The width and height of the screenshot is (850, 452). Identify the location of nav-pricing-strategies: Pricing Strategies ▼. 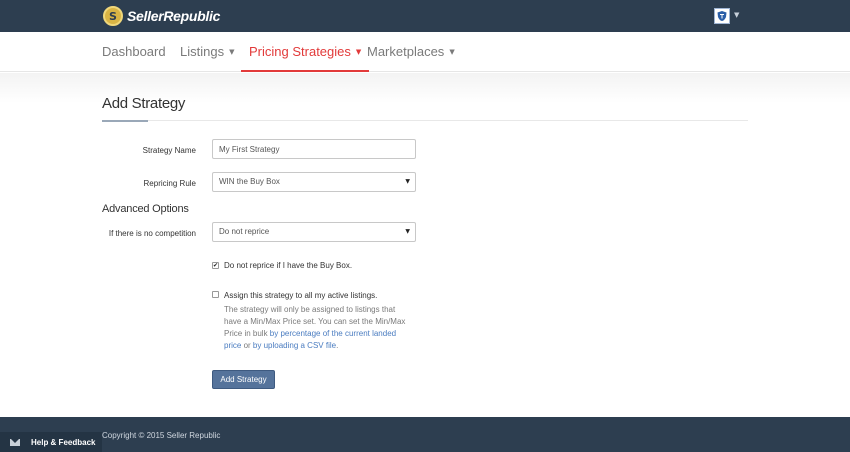
(305, 52).